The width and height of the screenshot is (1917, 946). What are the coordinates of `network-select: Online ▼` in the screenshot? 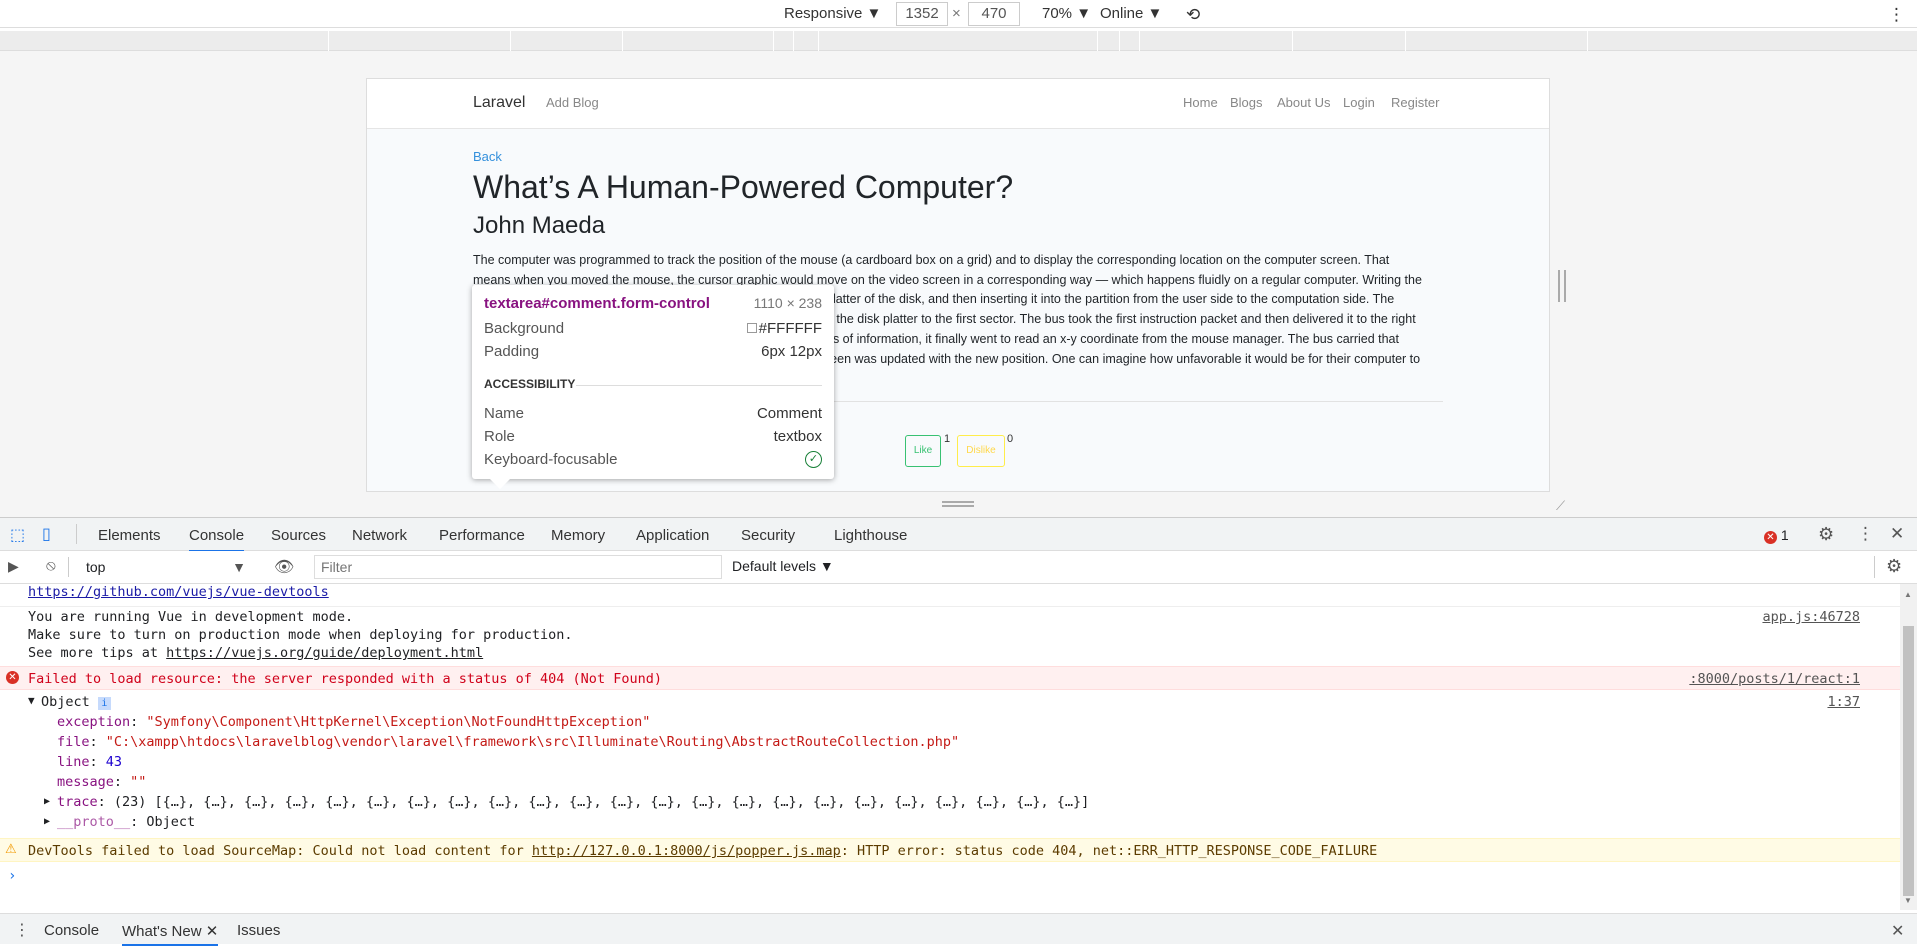 It's located at (1131, 13).